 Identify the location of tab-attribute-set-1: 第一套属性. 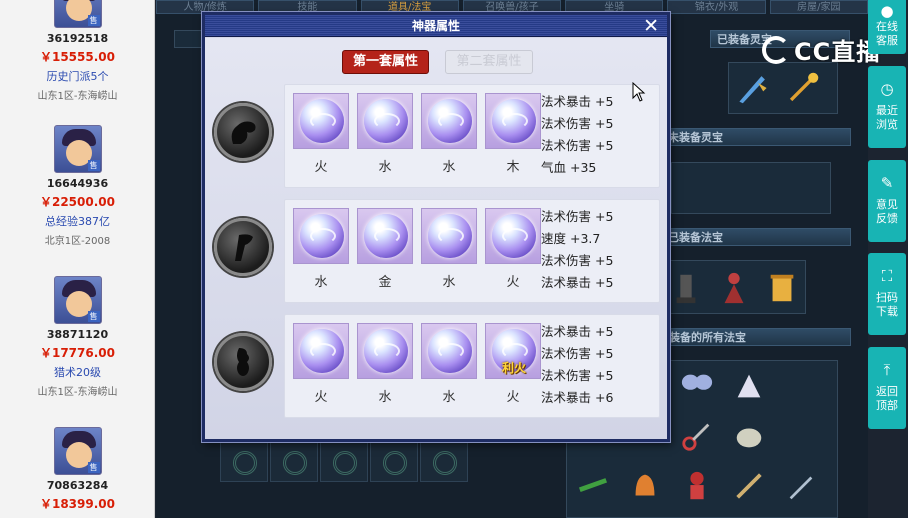
(385, 62).